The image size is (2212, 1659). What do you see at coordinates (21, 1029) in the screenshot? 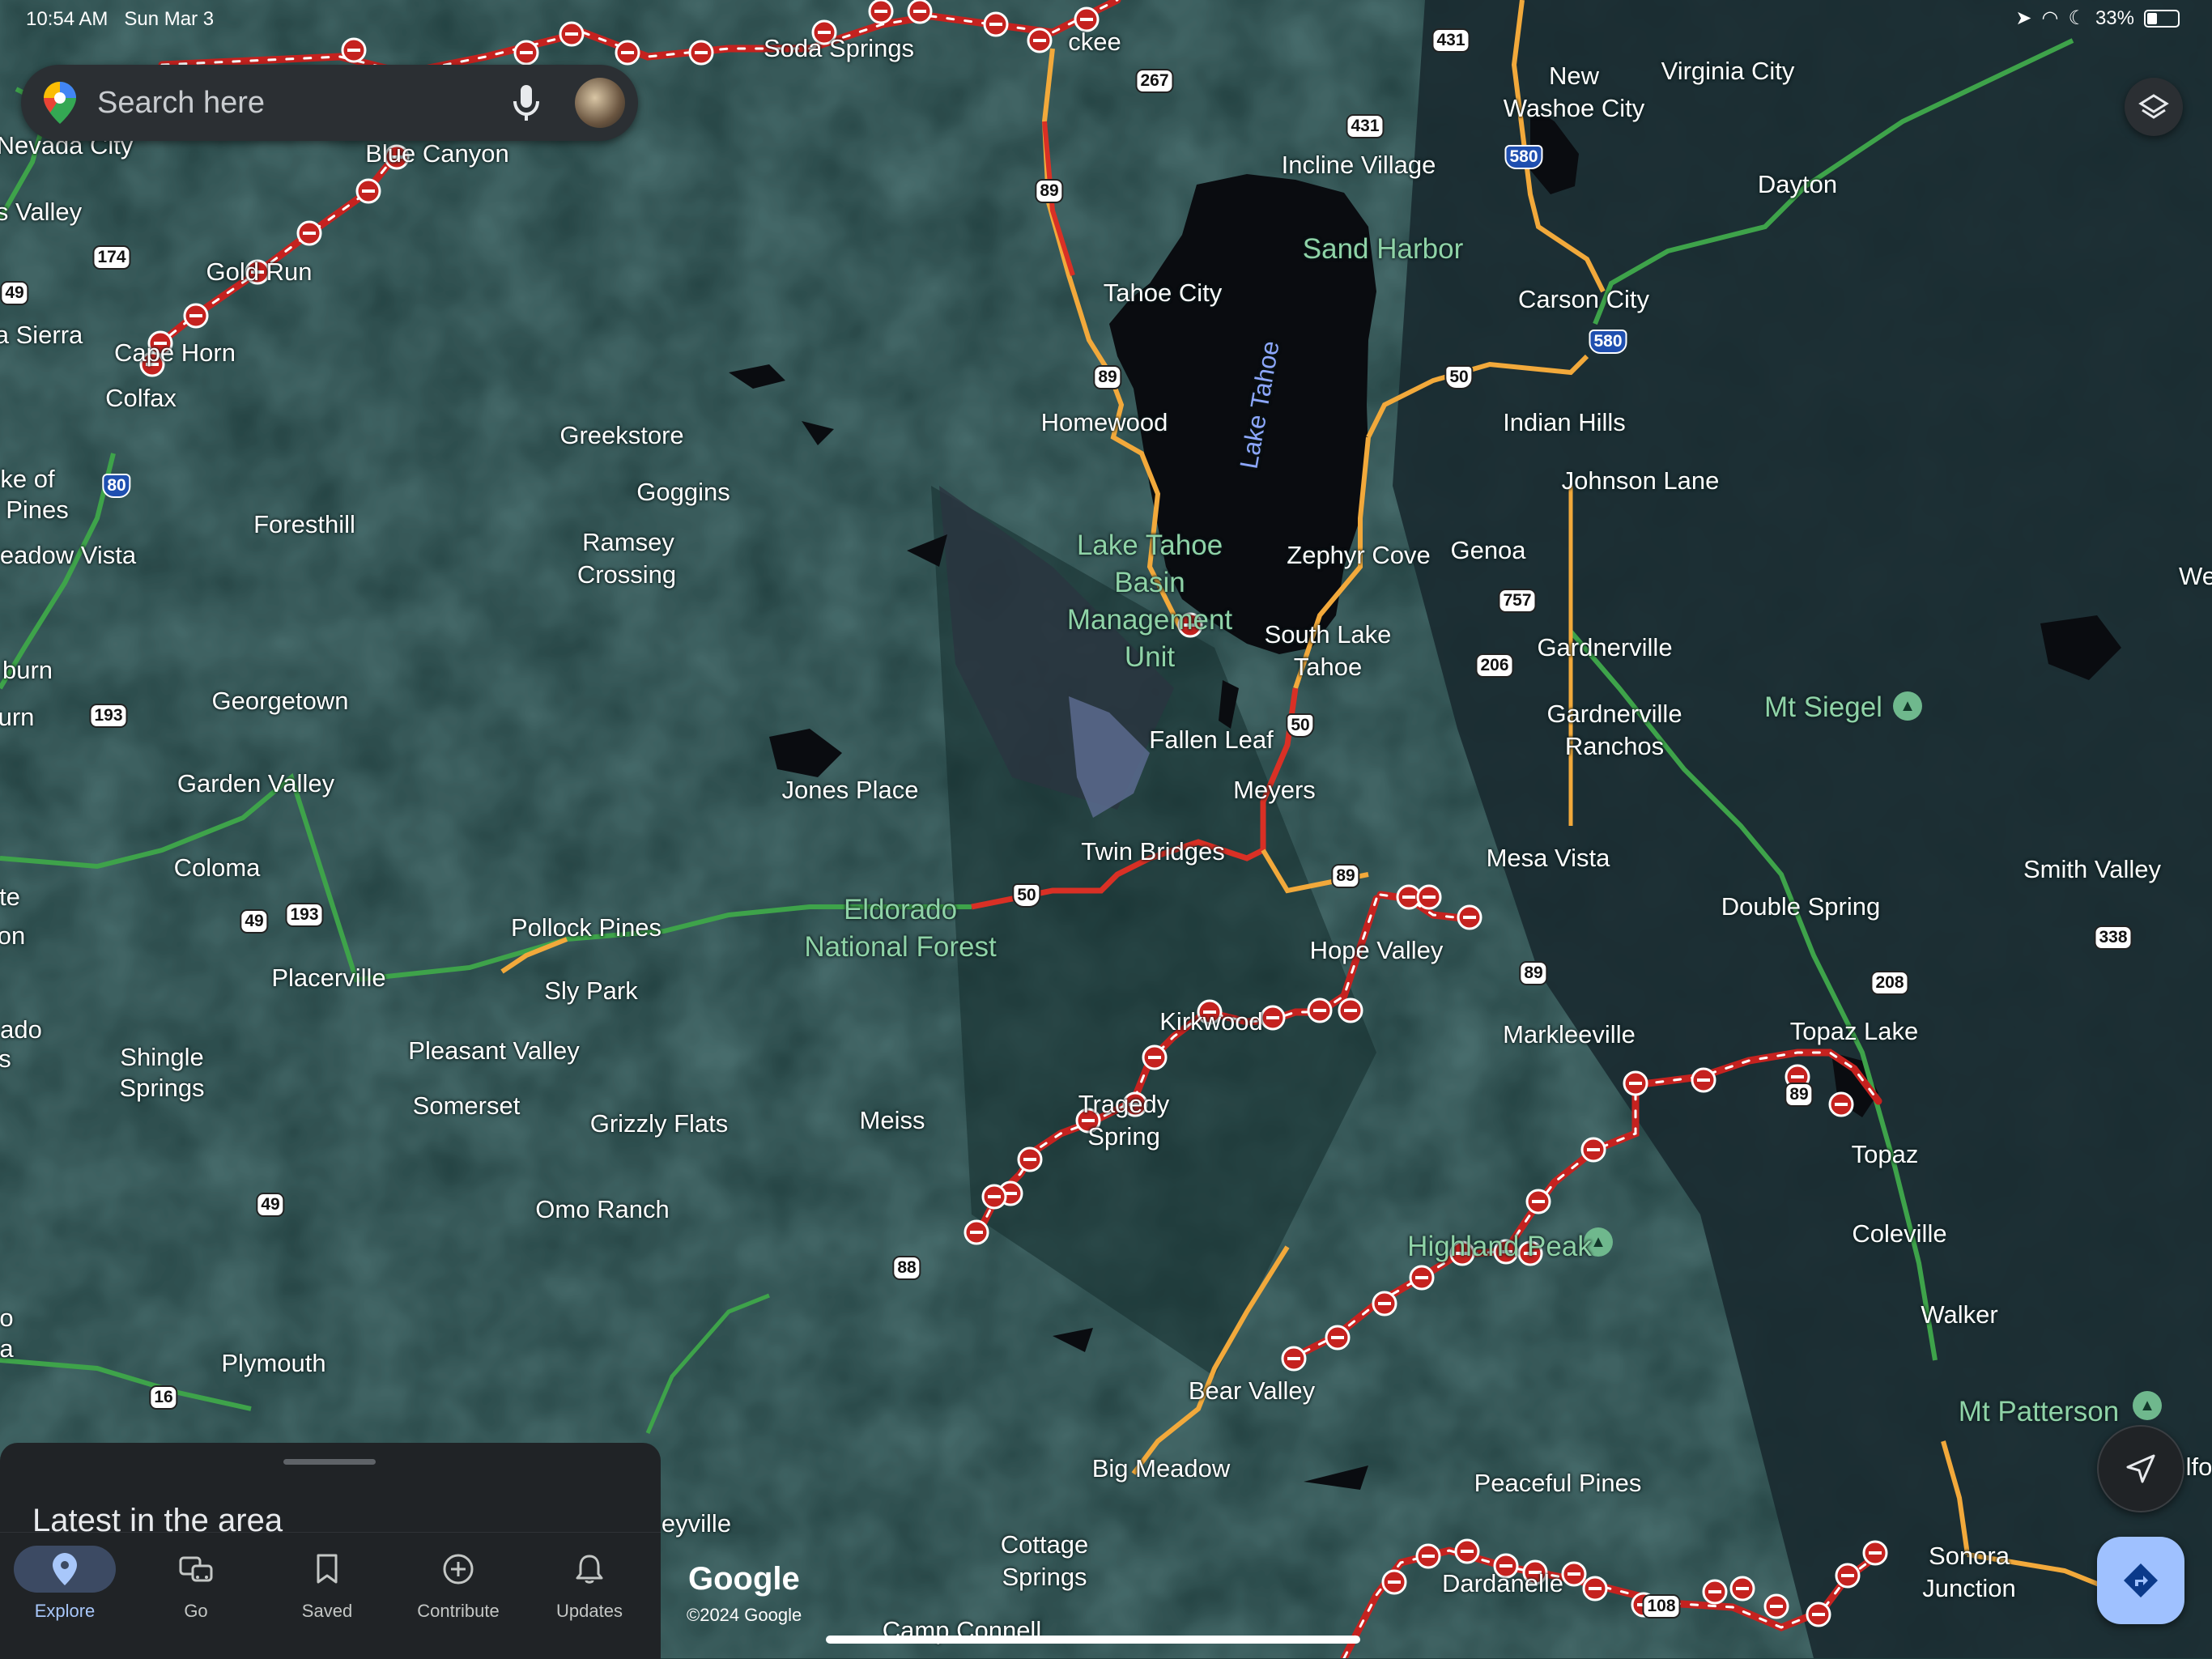
I see `place-label: ado` at bounding box center [21, 1029].